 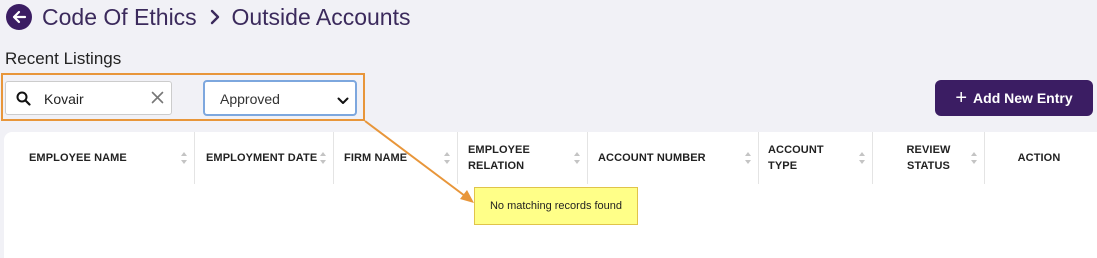 I want to click on column-header-employee-relation: EMPLOYEE RELATION, so click(x=523, y=158).